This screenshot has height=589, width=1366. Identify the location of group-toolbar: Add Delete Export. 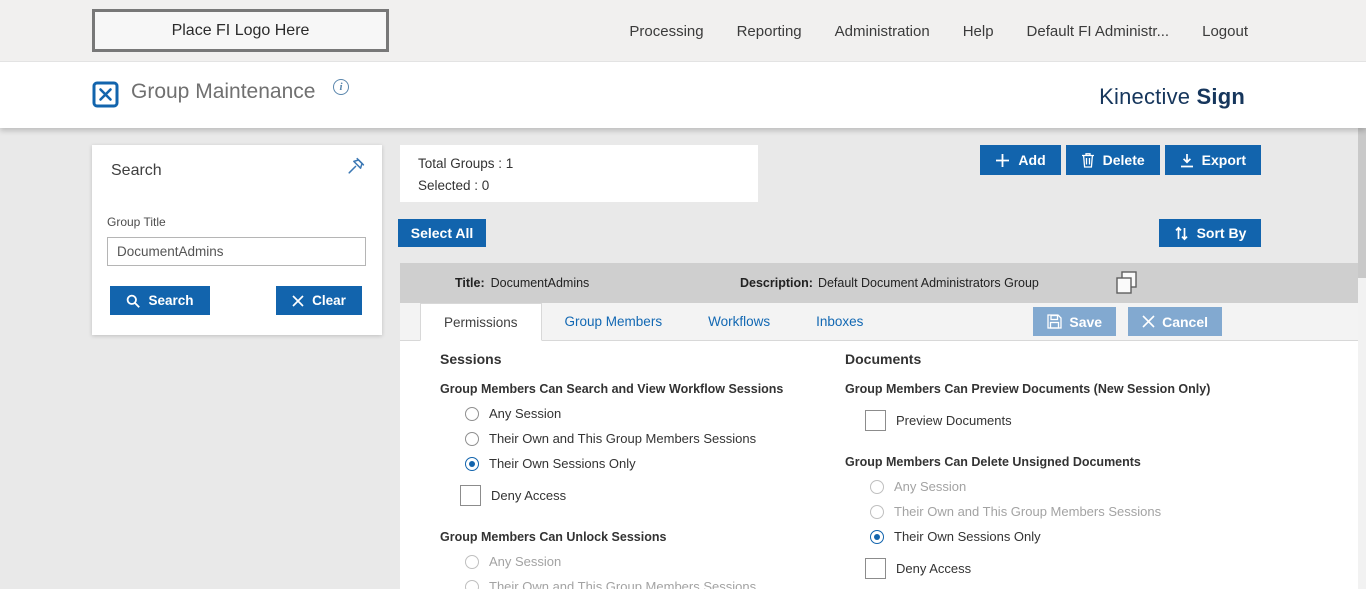
(1120, 160).